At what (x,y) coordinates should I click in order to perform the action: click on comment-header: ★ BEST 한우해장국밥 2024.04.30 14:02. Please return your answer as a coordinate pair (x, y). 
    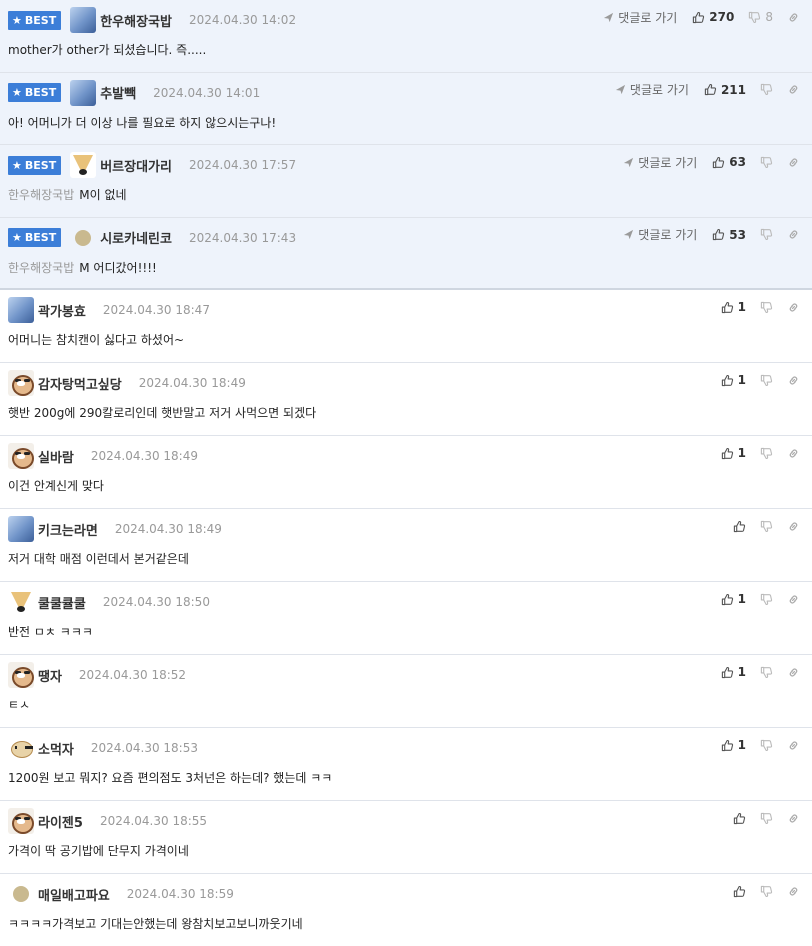
    Looking at the image, I should click on (152, 20).